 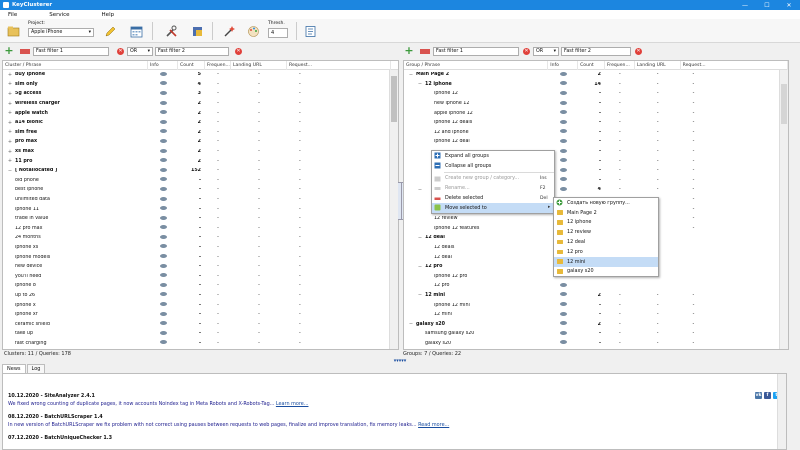 I want to click on menu-item-delete-selected: Delete selected Del, so click(x=493, y=198).